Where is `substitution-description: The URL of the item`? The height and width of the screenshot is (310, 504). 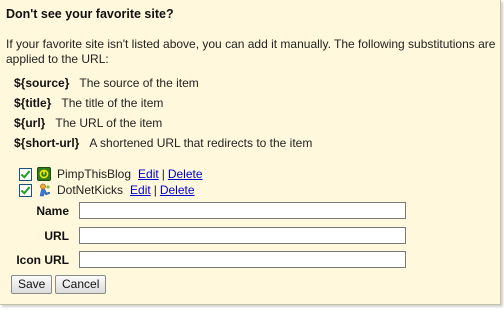
substitution-description: The URL of the item is located at coordinates (109, 123).